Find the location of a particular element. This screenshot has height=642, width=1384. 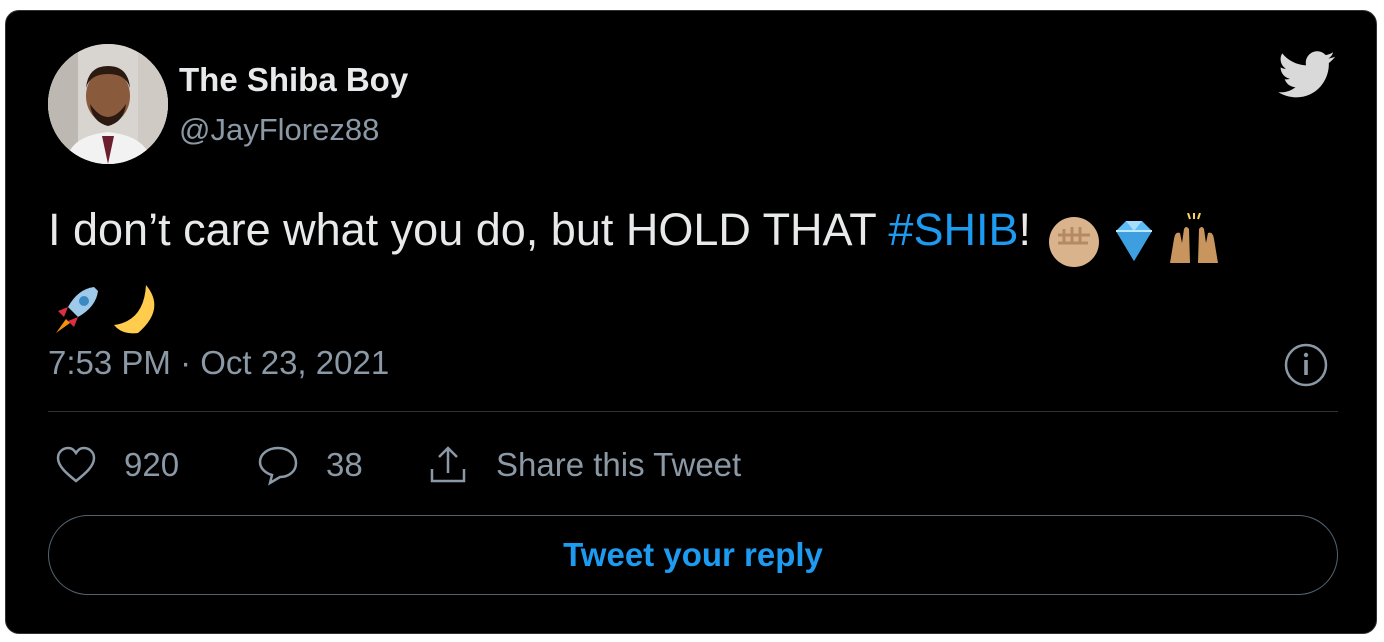

tweet-text-body: I don’t care what you do, but HOLD THAT is located at coordinates (468, 229).